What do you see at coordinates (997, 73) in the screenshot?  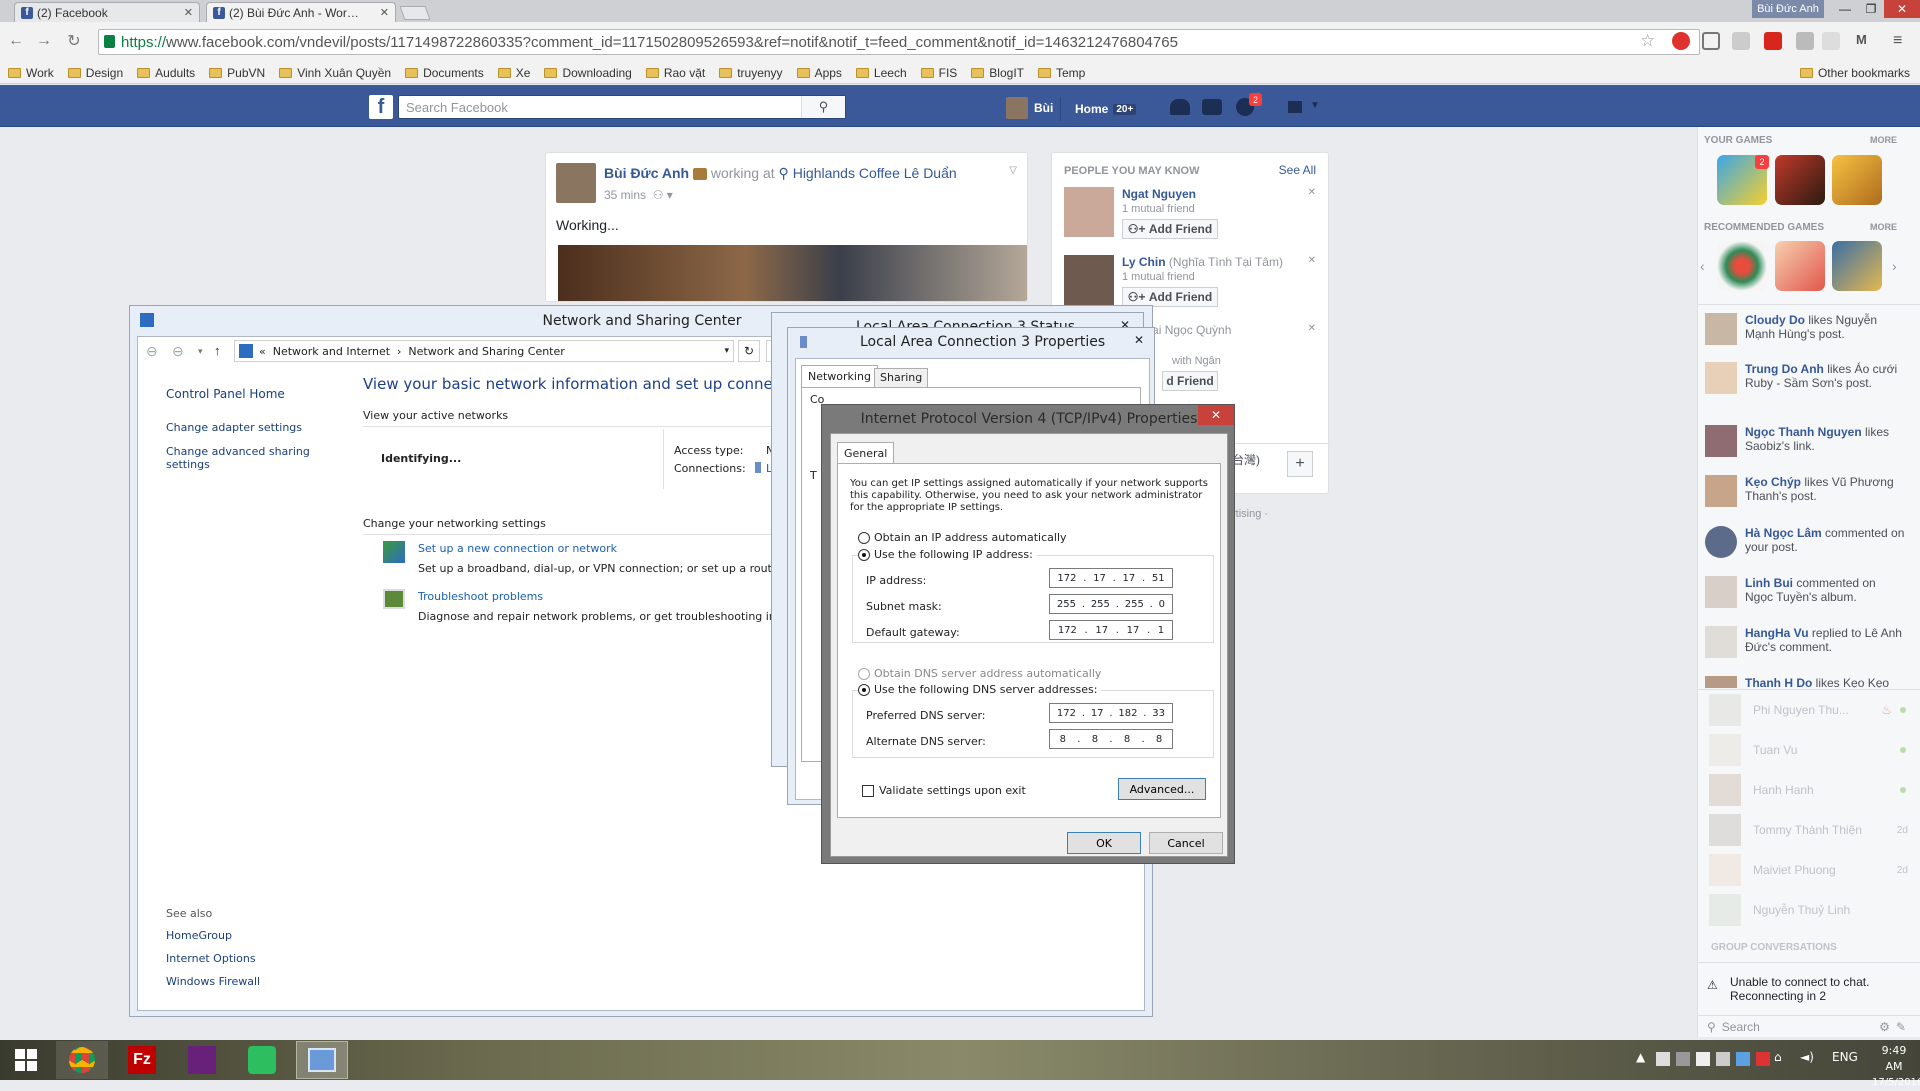 I see `bookmark-folder: BlogIT` at bounding box center [997, 73].